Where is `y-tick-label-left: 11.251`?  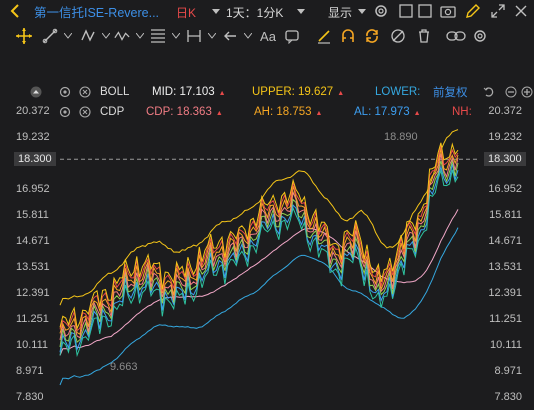 y-tick-label-left: 11.251 is located at coordinates (32, 319).